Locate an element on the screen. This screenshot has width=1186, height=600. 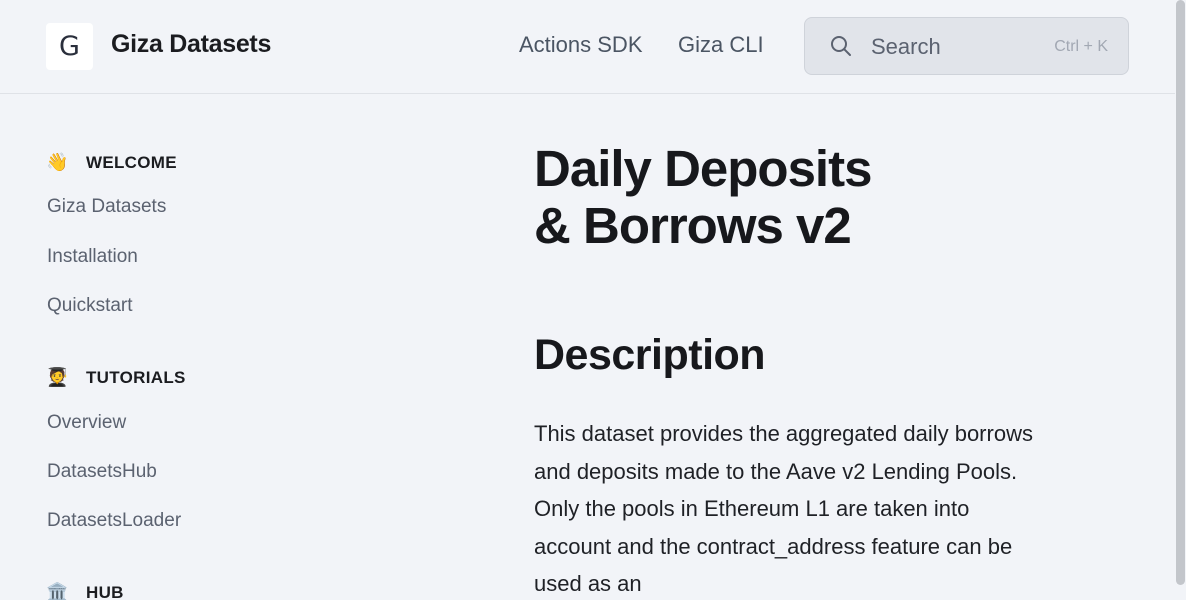
section-heading-description: Description is located at coordinates (650, 355).